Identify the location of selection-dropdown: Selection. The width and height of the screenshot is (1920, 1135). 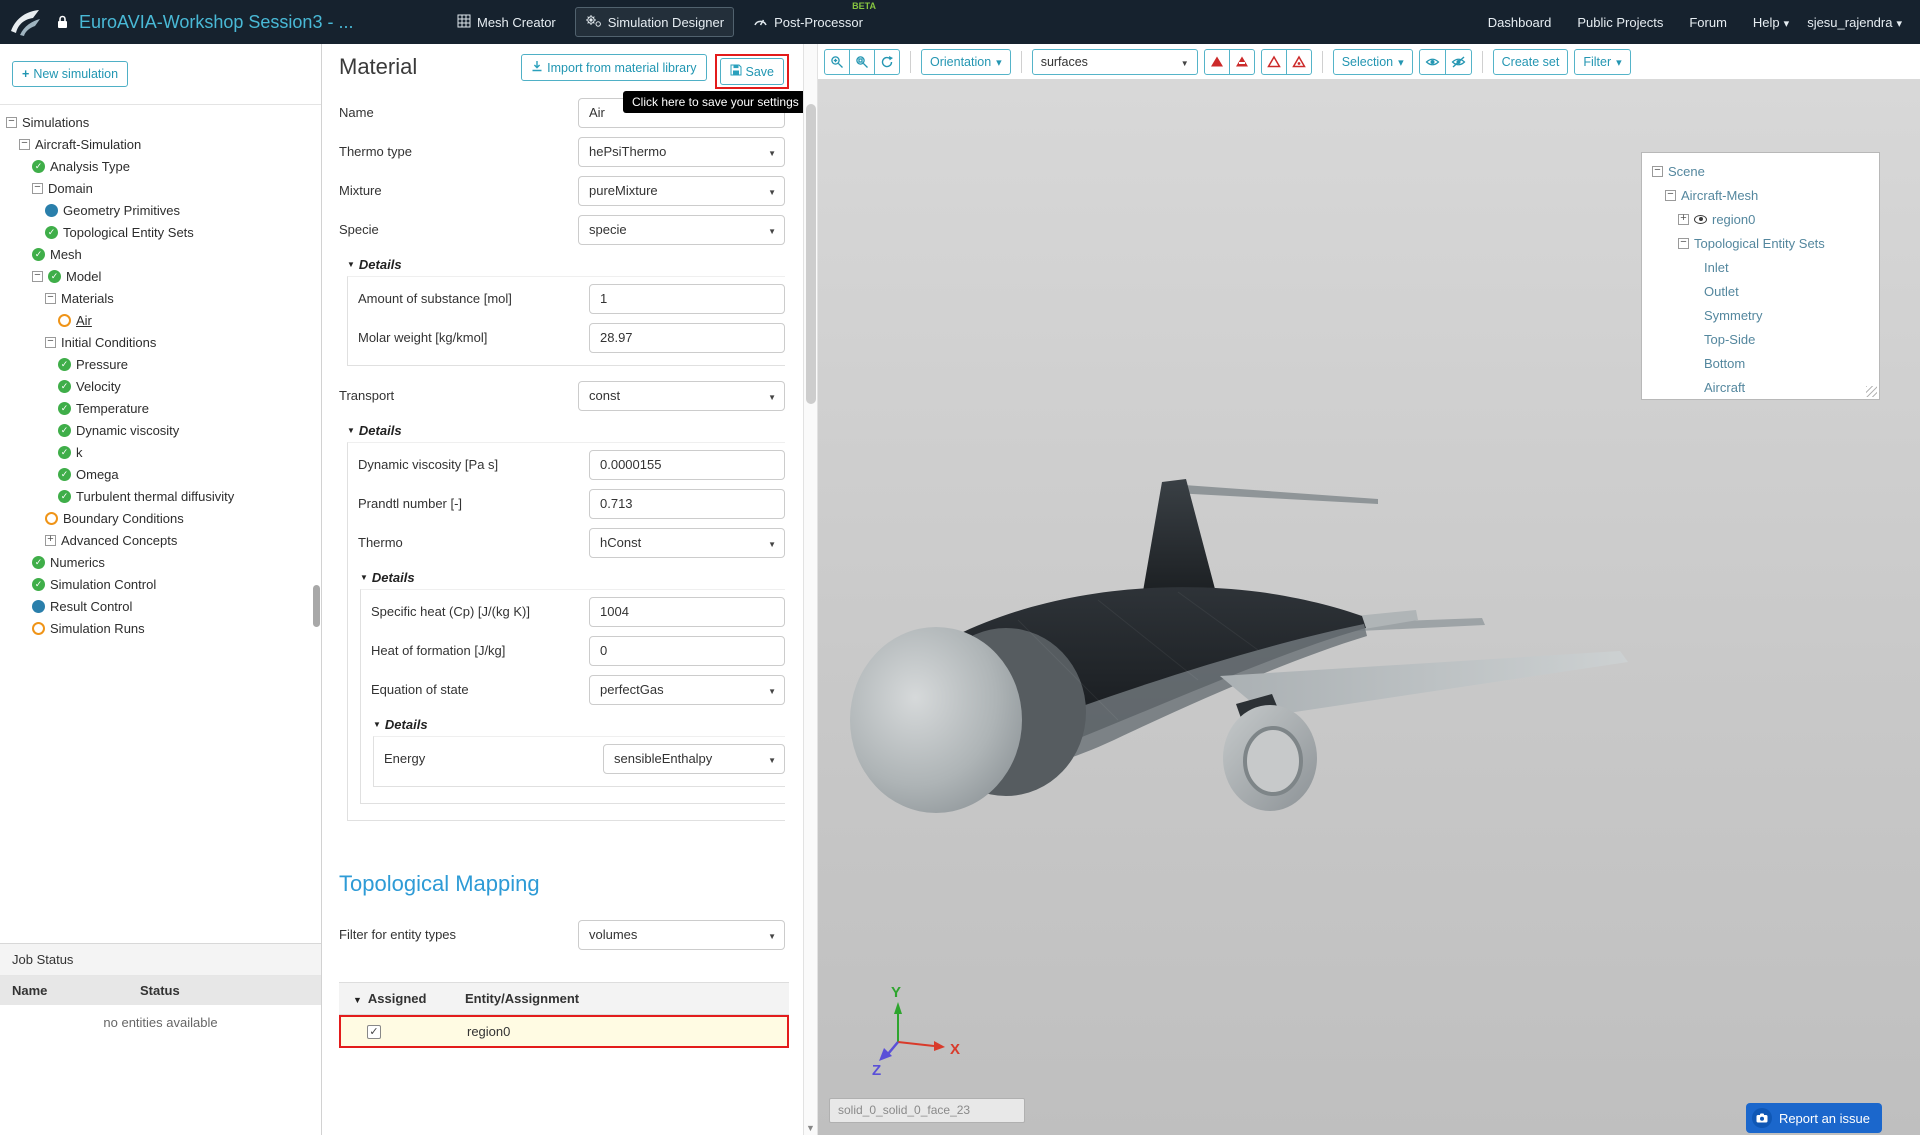
(1372, 61).